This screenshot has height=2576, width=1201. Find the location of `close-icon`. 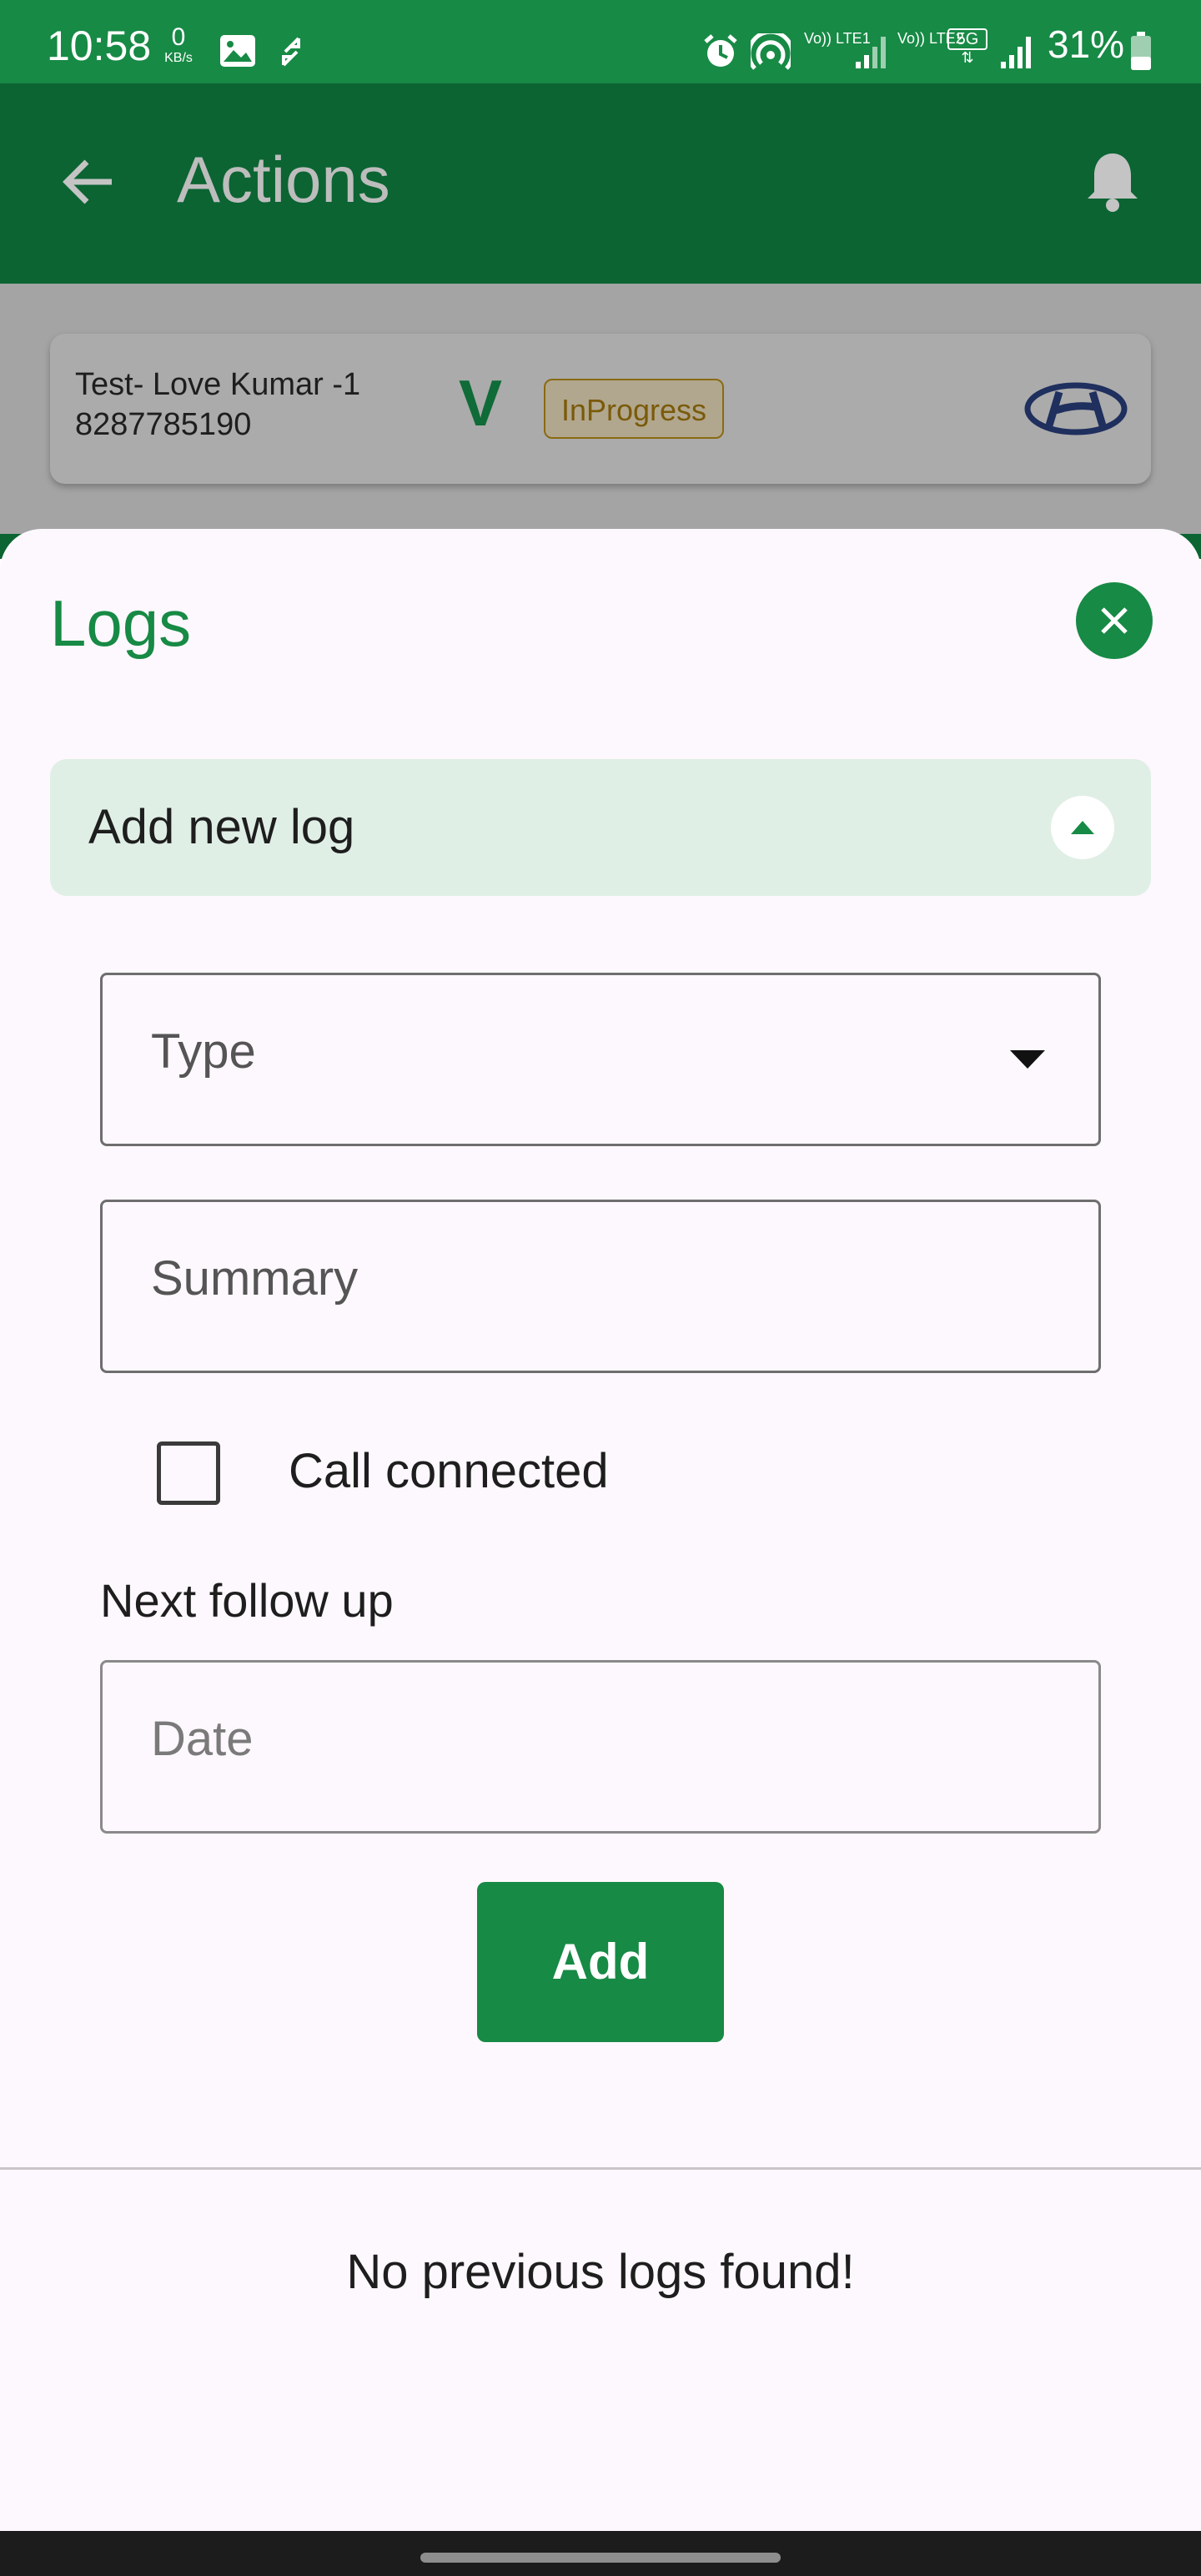

close-icon is located at coordinates (1114, 620).